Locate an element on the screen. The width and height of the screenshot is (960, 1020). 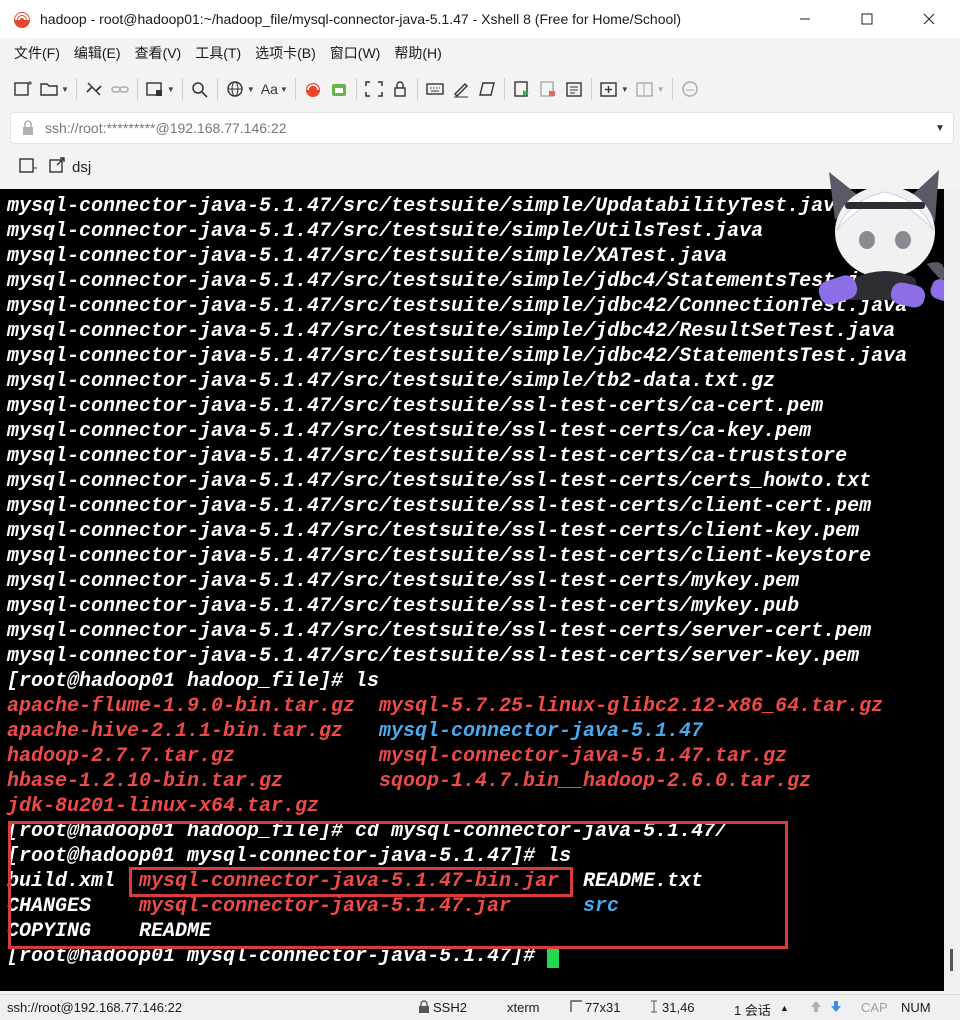
menu-tools: 工具(T) is located at coordinates (218, 53).